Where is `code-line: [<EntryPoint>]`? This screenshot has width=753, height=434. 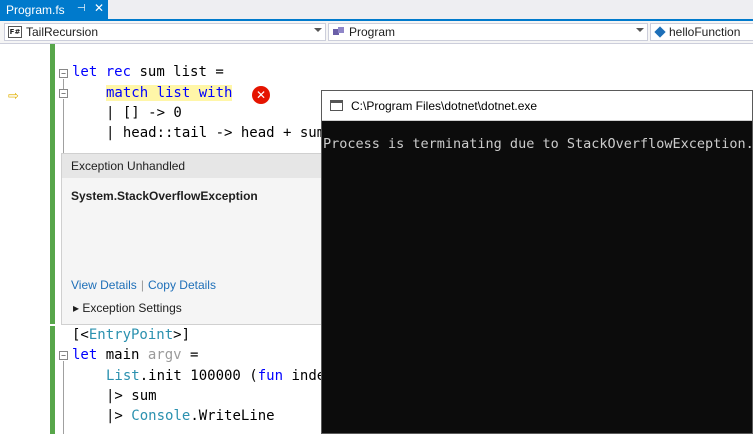
code-line: [<EntryPoint>] is located at coordinates (131, 335).